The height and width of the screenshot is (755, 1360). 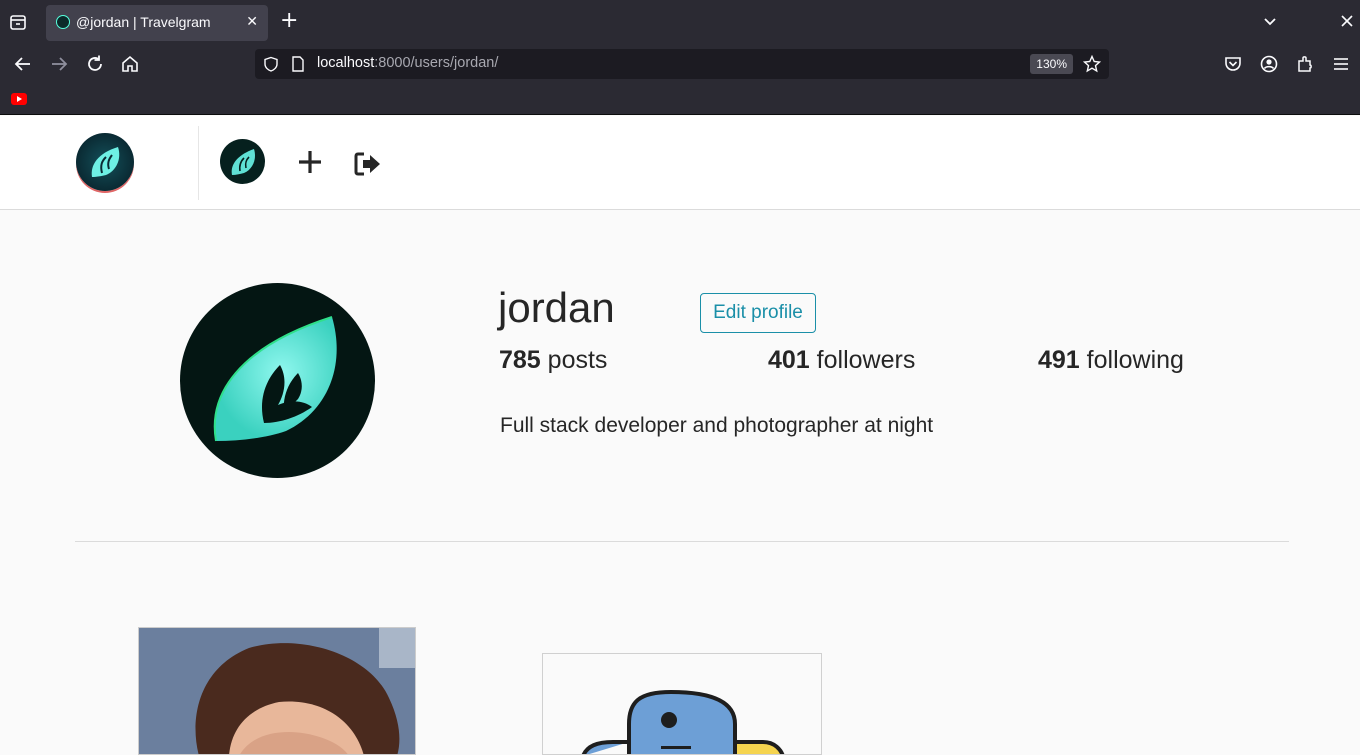 I want to click on youtube-bookmark-icon, so click(x=19, y=99).